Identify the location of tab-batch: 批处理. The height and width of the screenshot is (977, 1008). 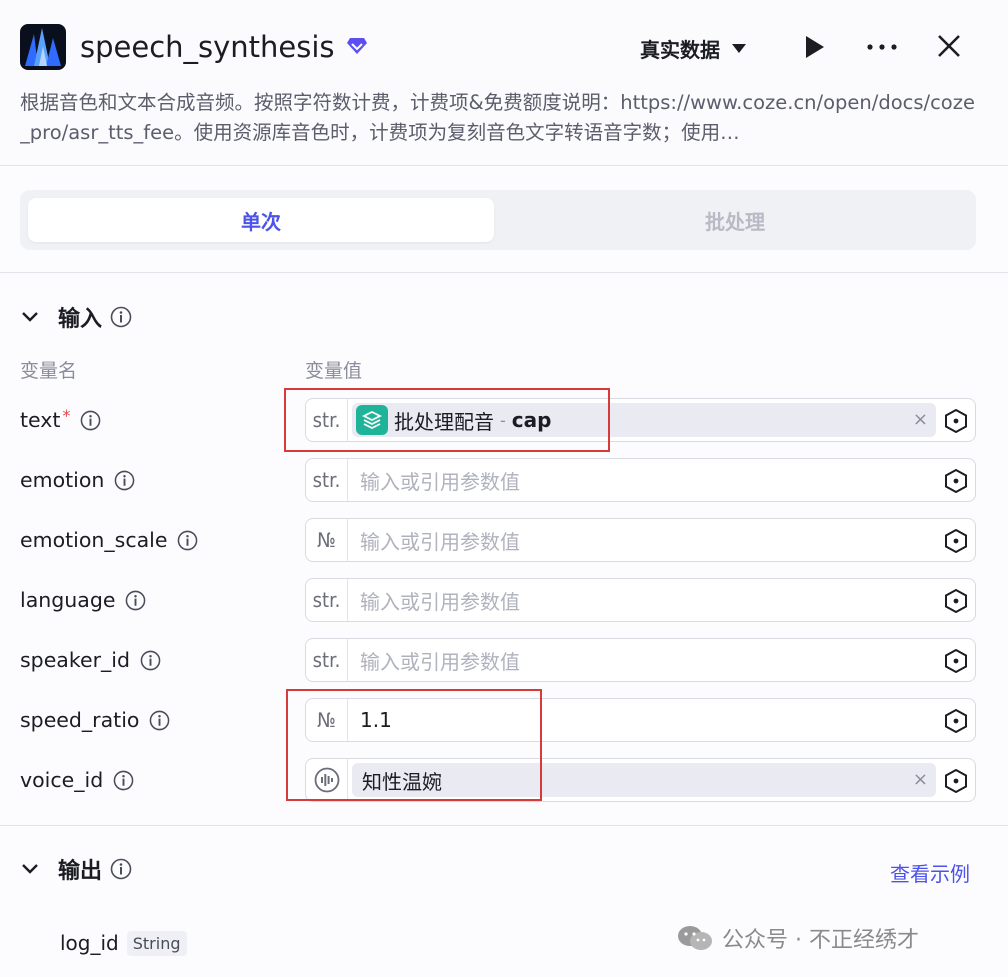
(735, 220).